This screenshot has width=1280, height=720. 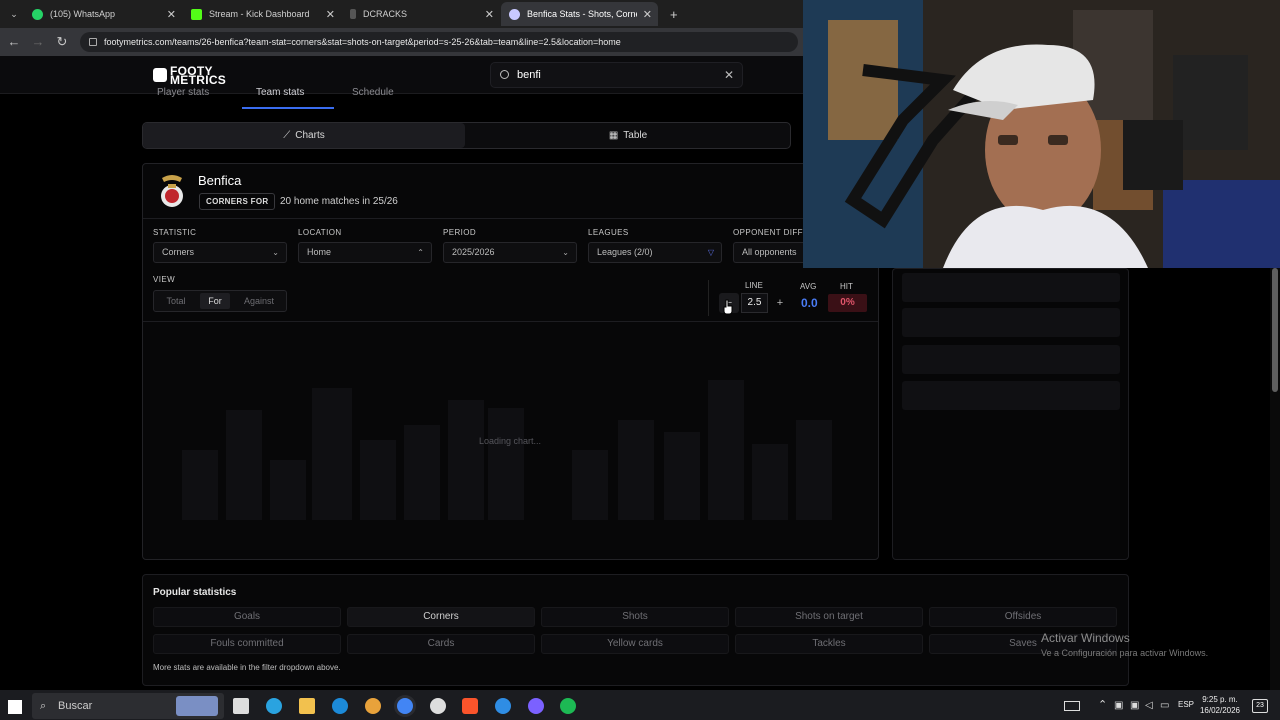 I want to click on select-value: All opponents, so click(x=769, y=252).